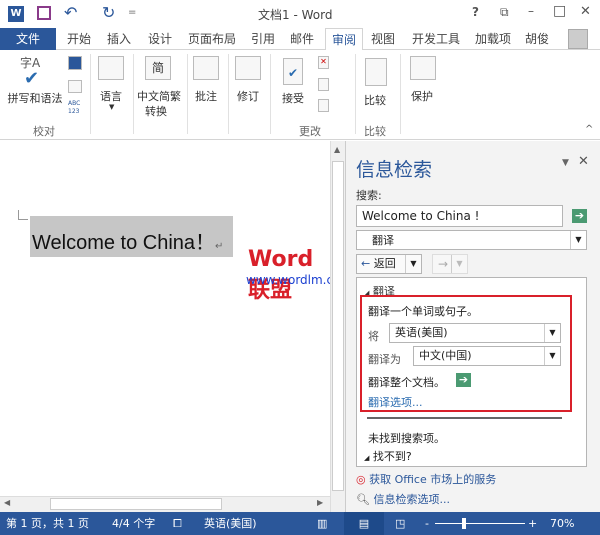 Image resolution: width=600 pixels, height=535 pixels. Describe the element at coordinates (111, 68) in the screenshot. I see `language-icon` at that location.